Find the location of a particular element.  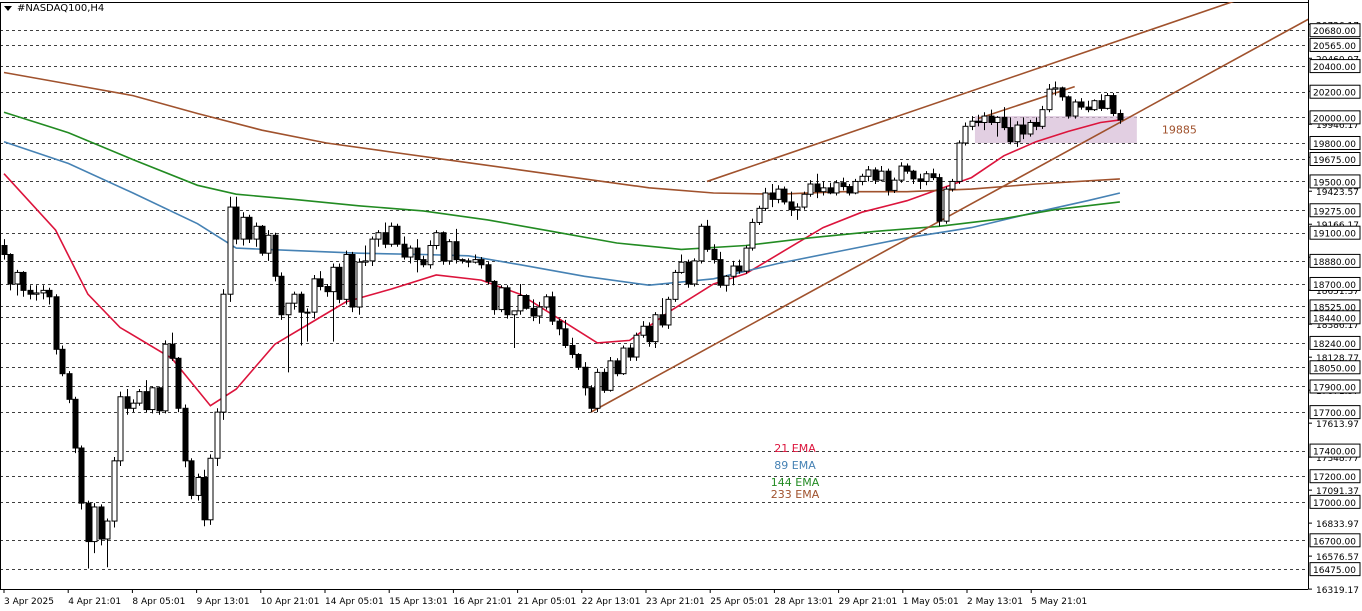

time-tick-label: 8 Apr 05:01 is located at coordinates (158, 602).